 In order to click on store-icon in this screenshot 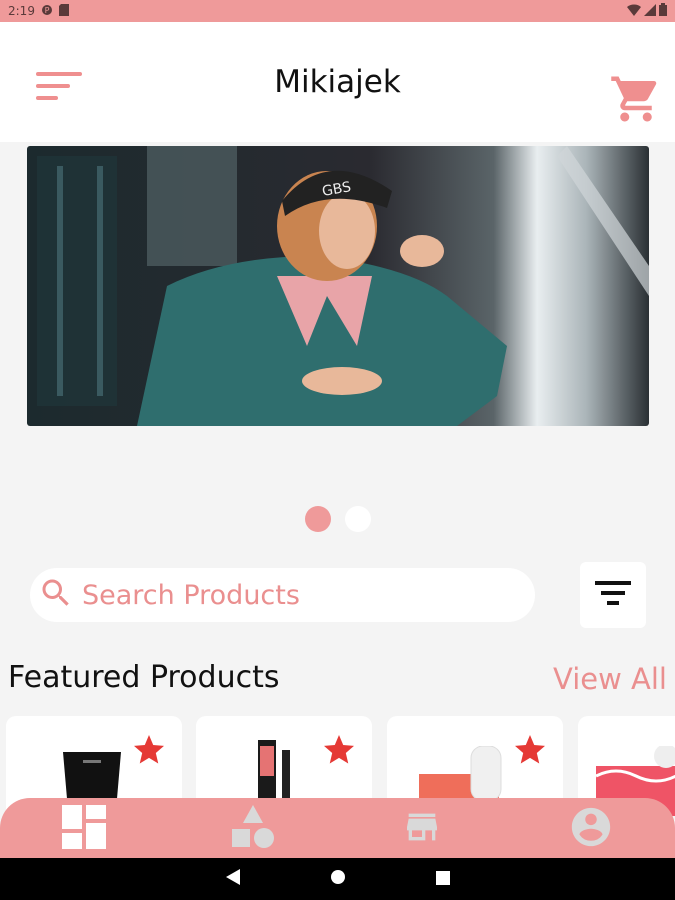, I will do `click(422, 829)`.